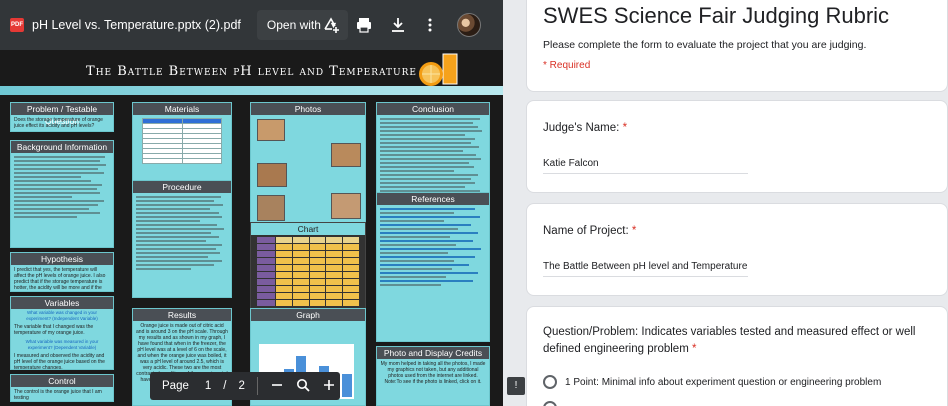 This screenshot has height=406, width=948. I want to click on photos-heading: Photos, so click(308, 109).